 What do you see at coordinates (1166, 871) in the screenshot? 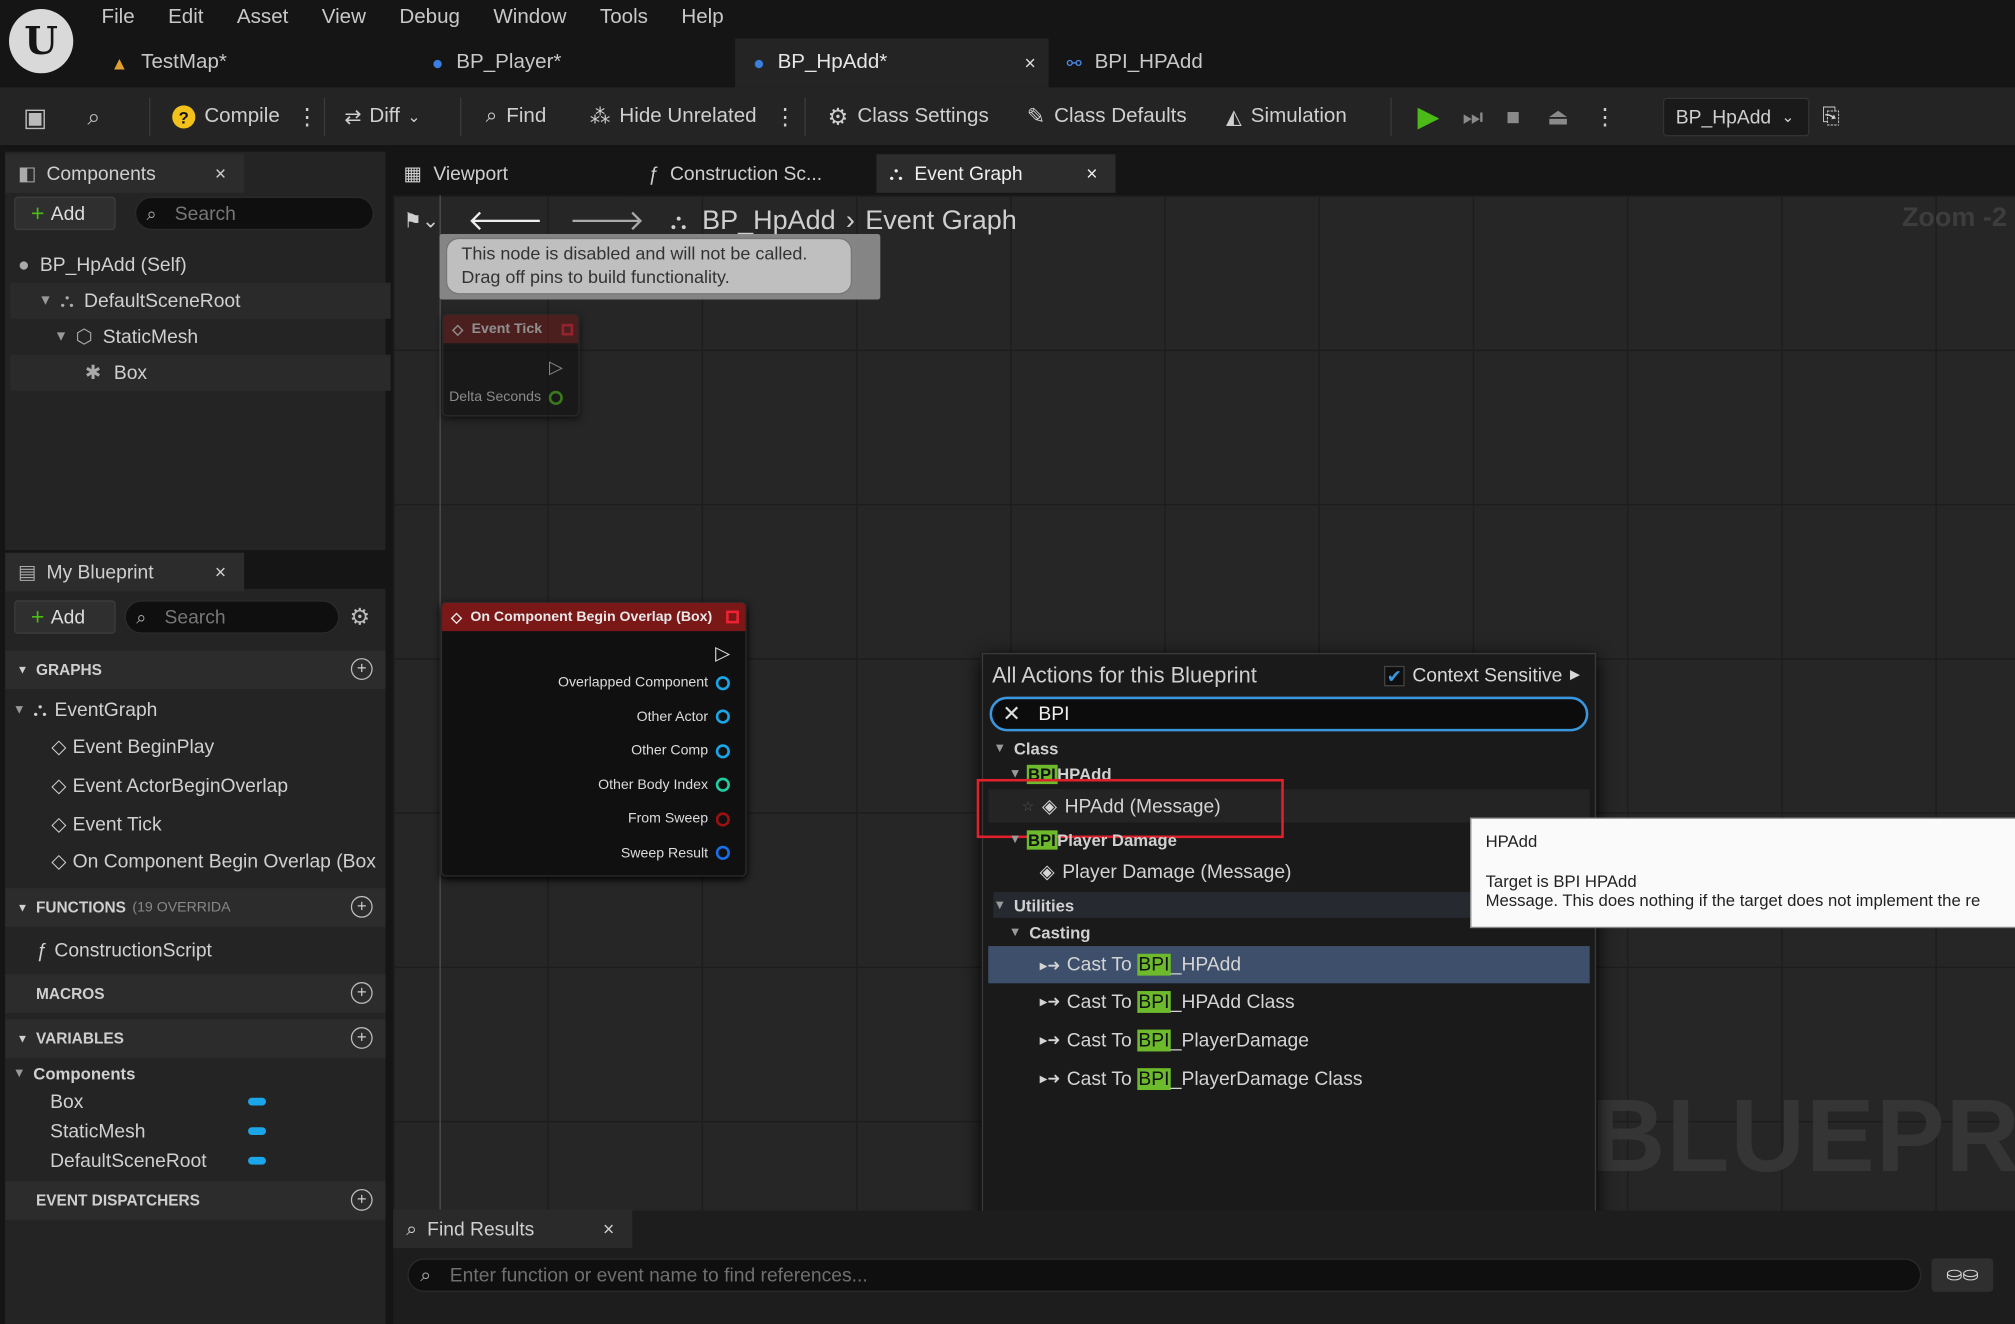
I see `action-player-damage-message: ◈ Player Damage (Message)` at bounding box center [1166, 871].